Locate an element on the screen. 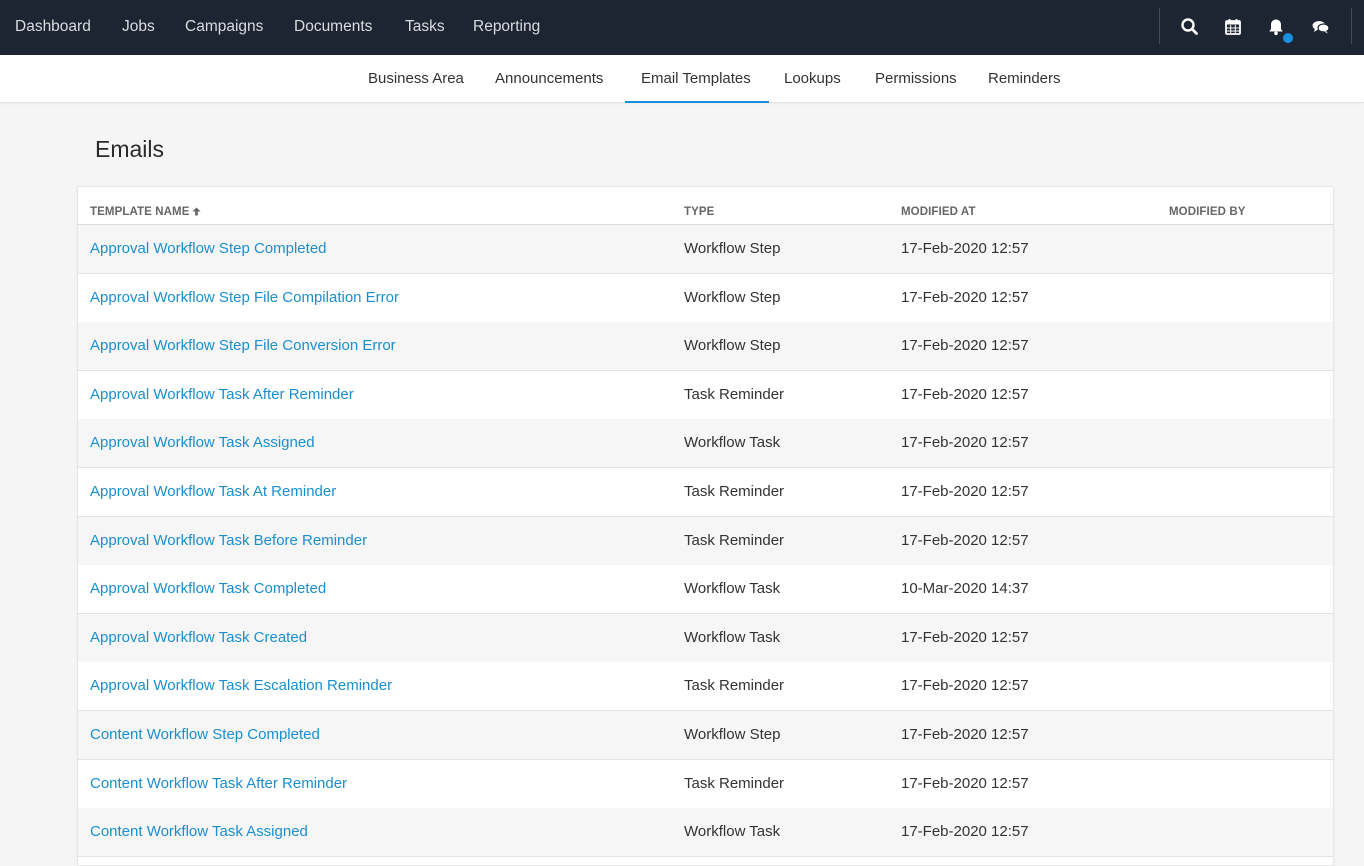 The image size is (1364, 866). template-name-link: Approval Workflow Task Before Reminder is located at coordinates (228, 541).